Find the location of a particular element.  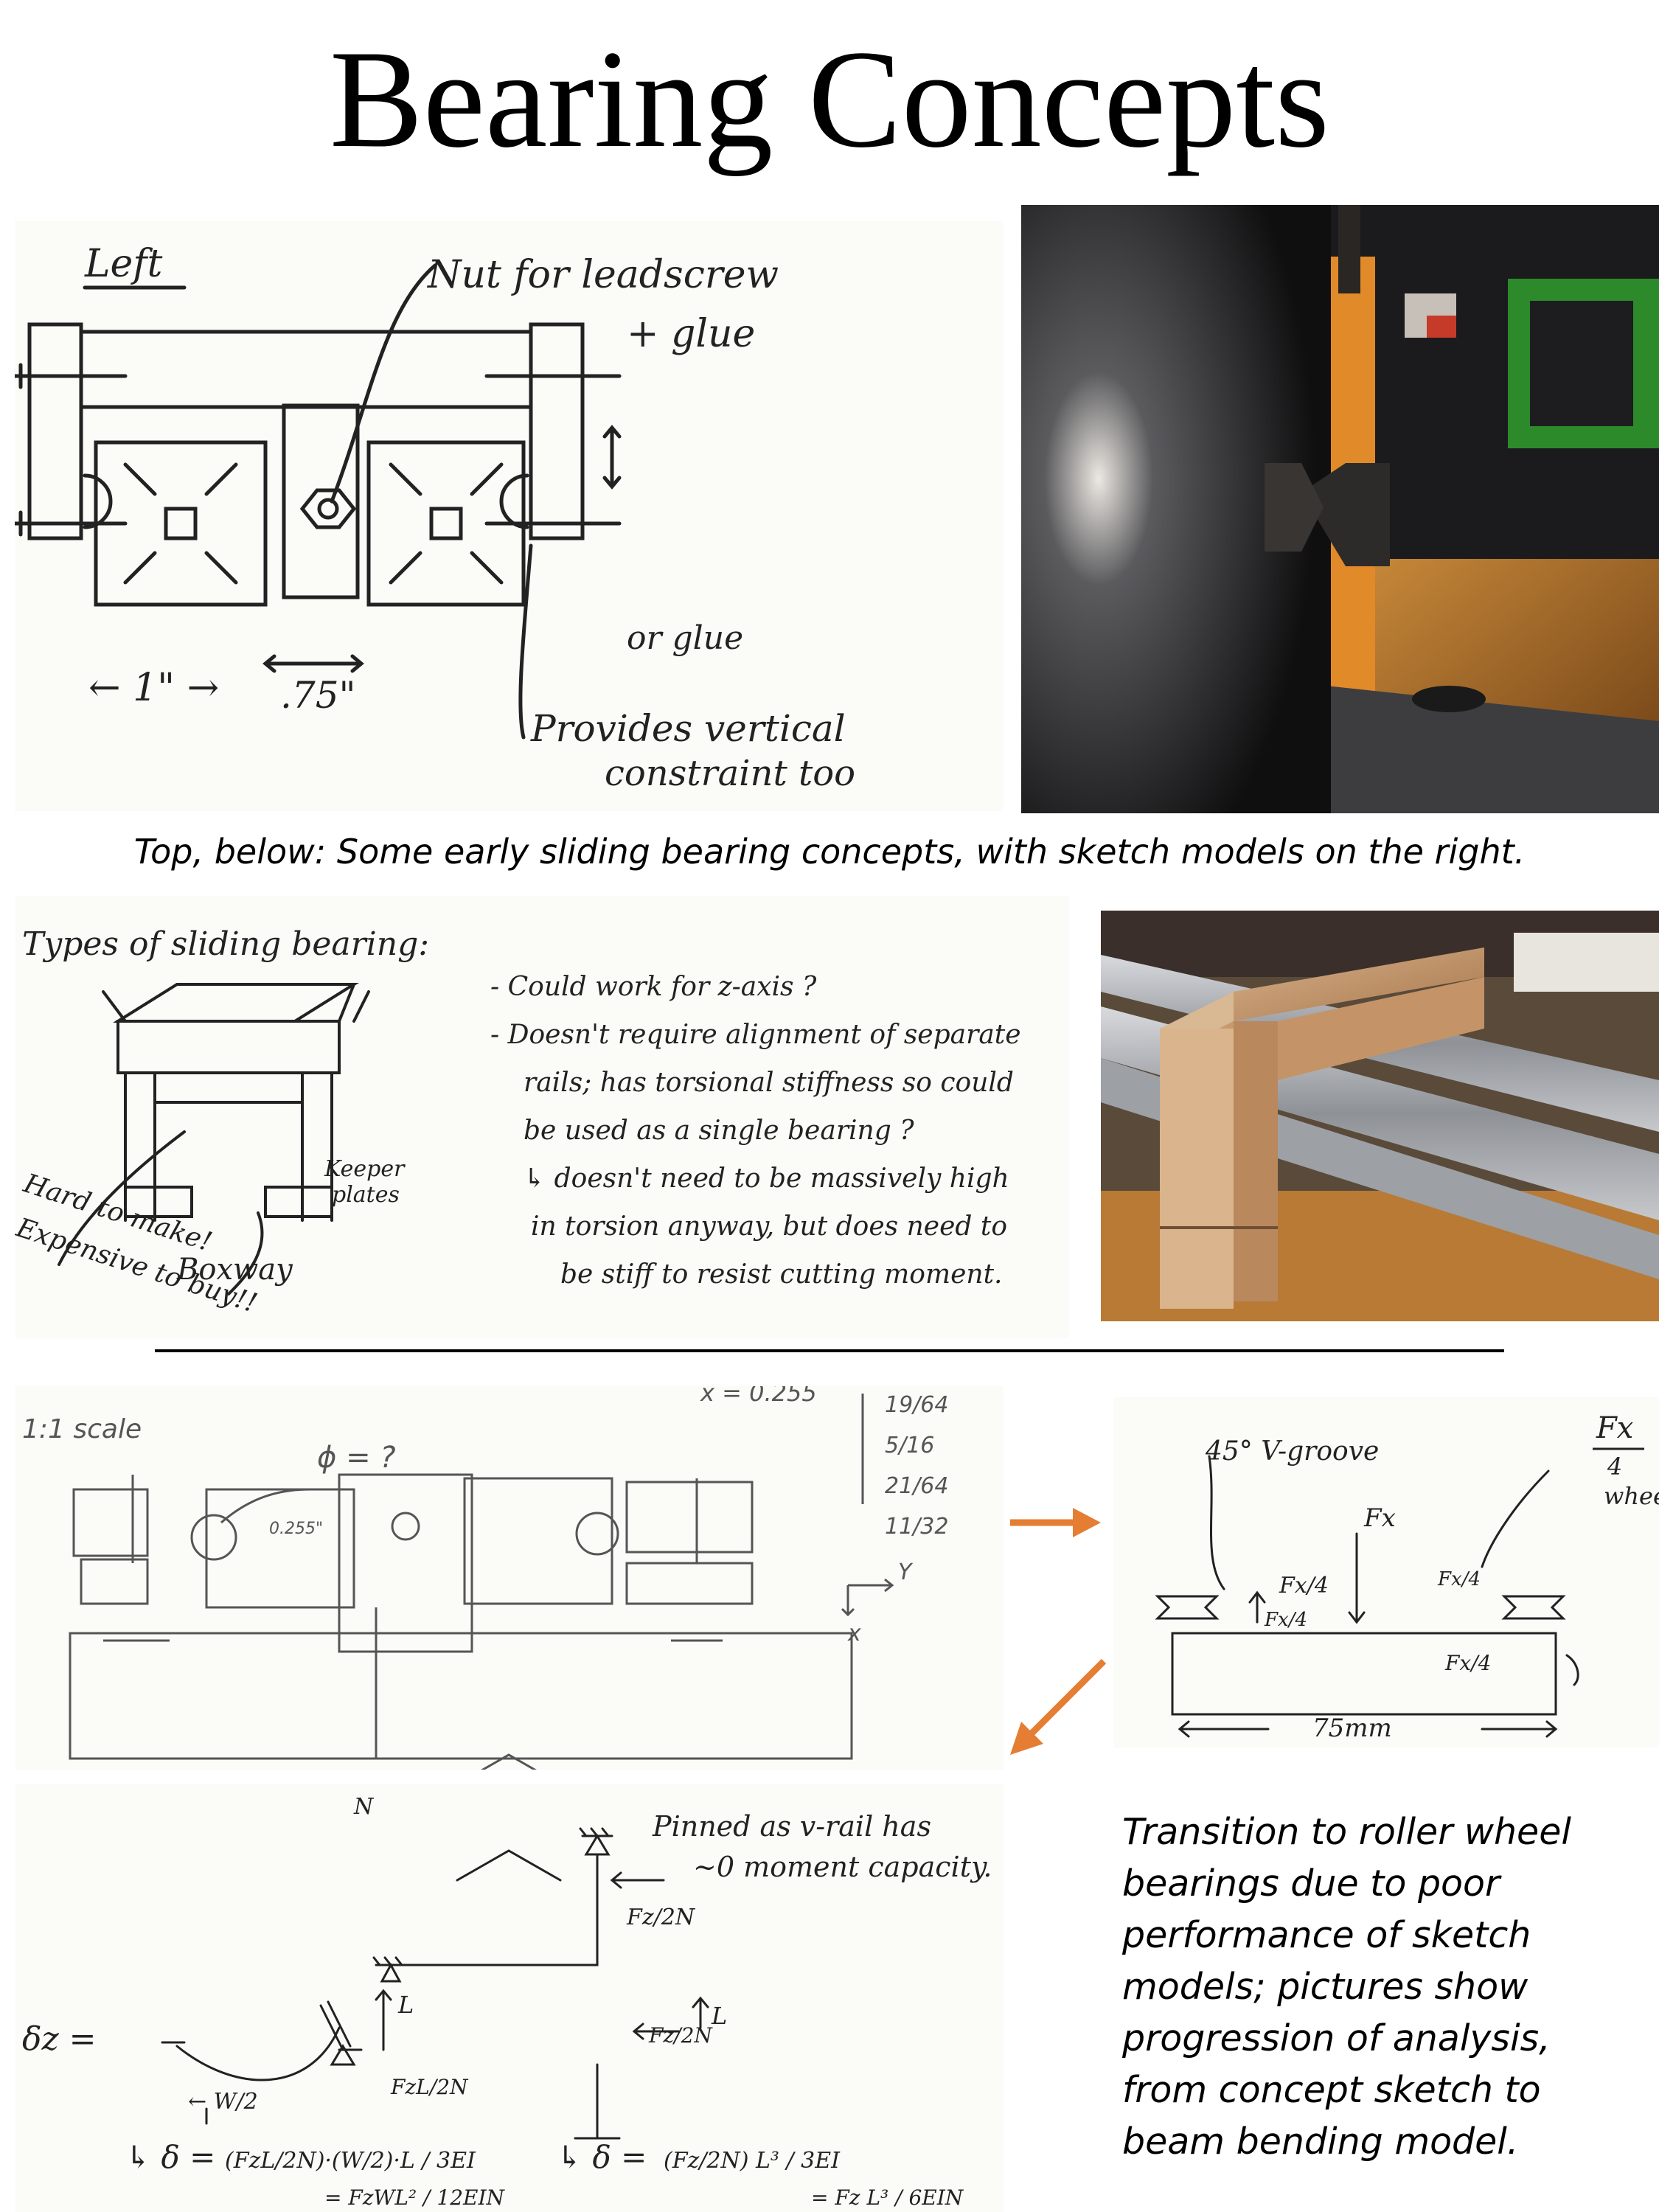

fraction: 5/16 is located at coordinates (909, 1445).